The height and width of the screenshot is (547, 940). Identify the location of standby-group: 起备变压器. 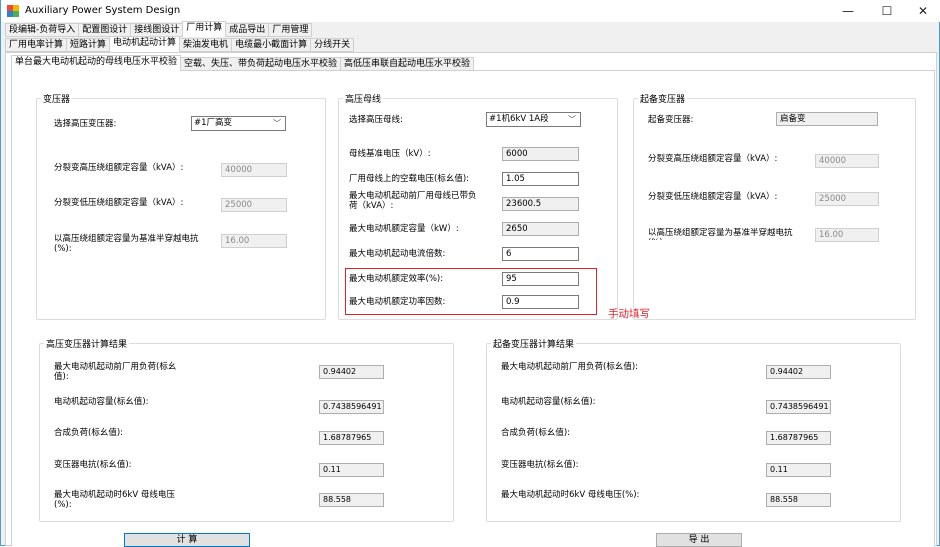
(774, 206).